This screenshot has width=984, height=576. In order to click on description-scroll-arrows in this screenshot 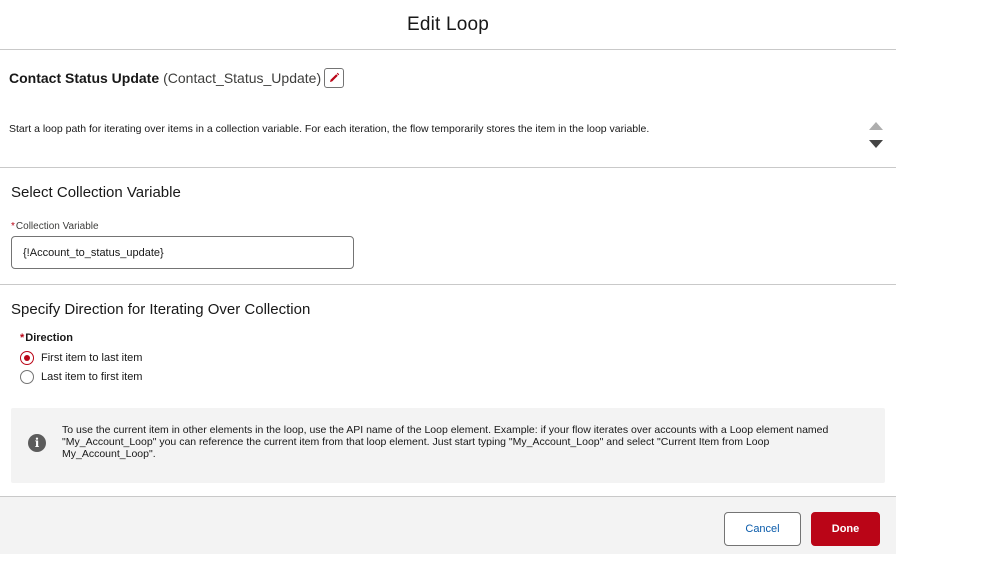, I will do `click(876, 136)`.